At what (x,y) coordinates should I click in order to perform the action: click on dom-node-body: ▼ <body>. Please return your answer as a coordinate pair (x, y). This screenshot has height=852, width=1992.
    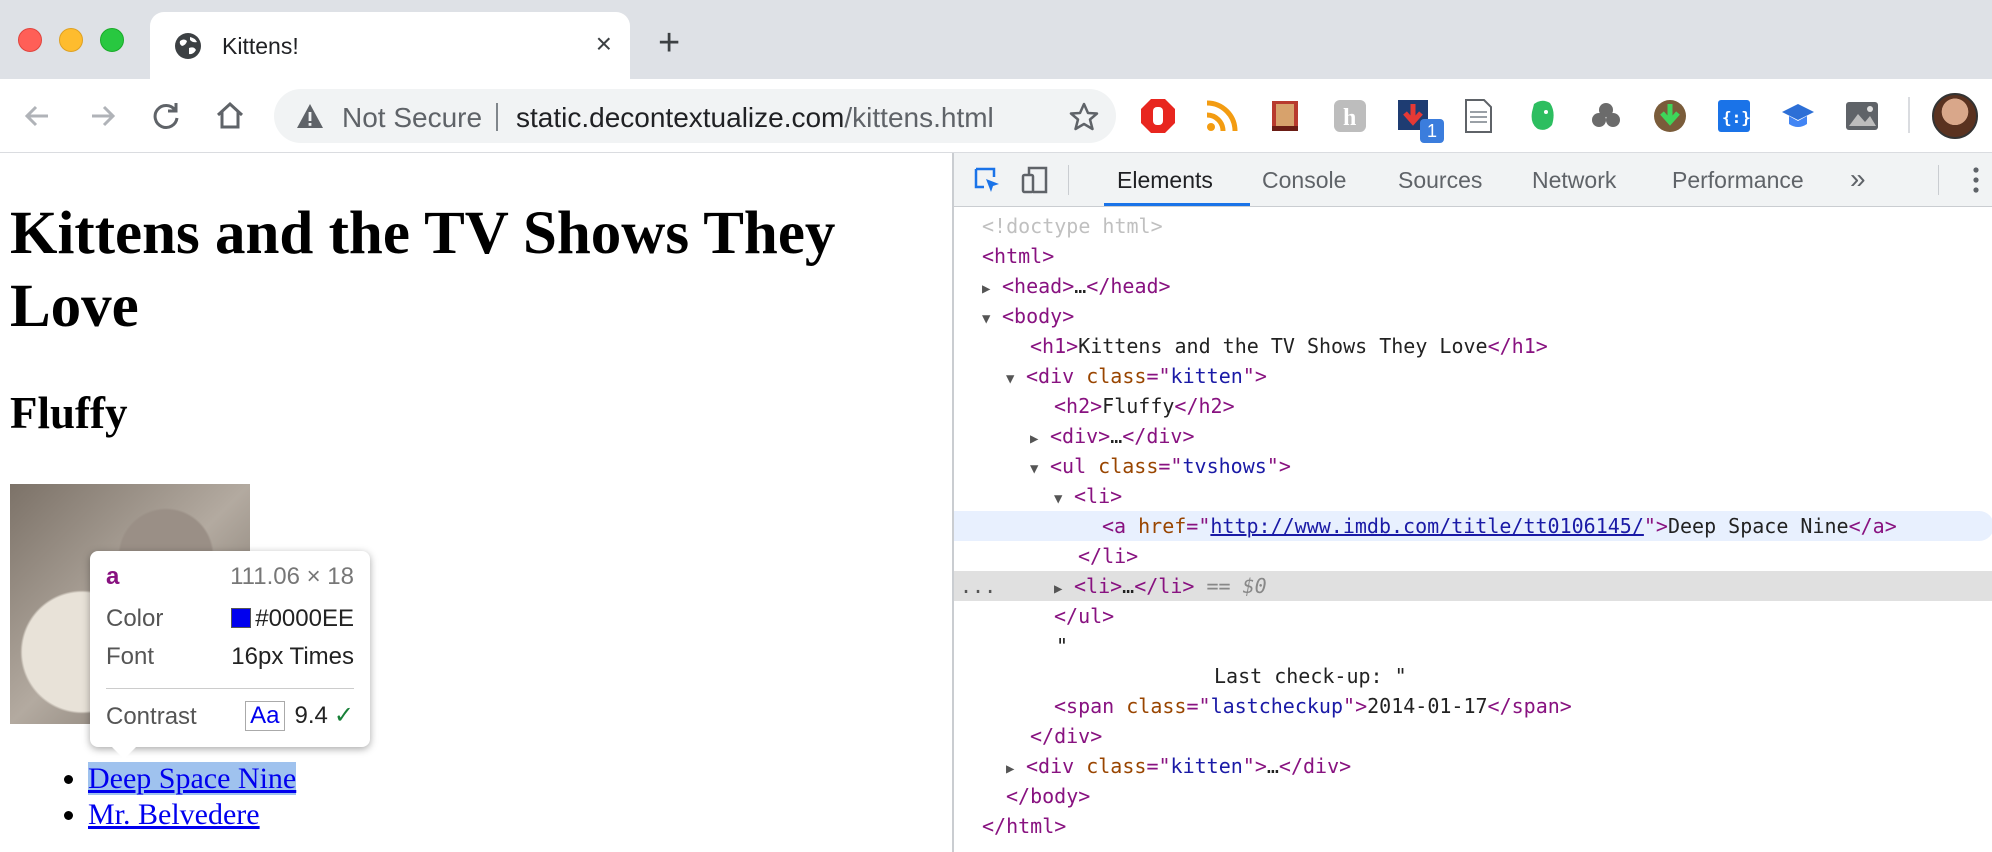
    Looking at the image, I should click on (1473, 316).